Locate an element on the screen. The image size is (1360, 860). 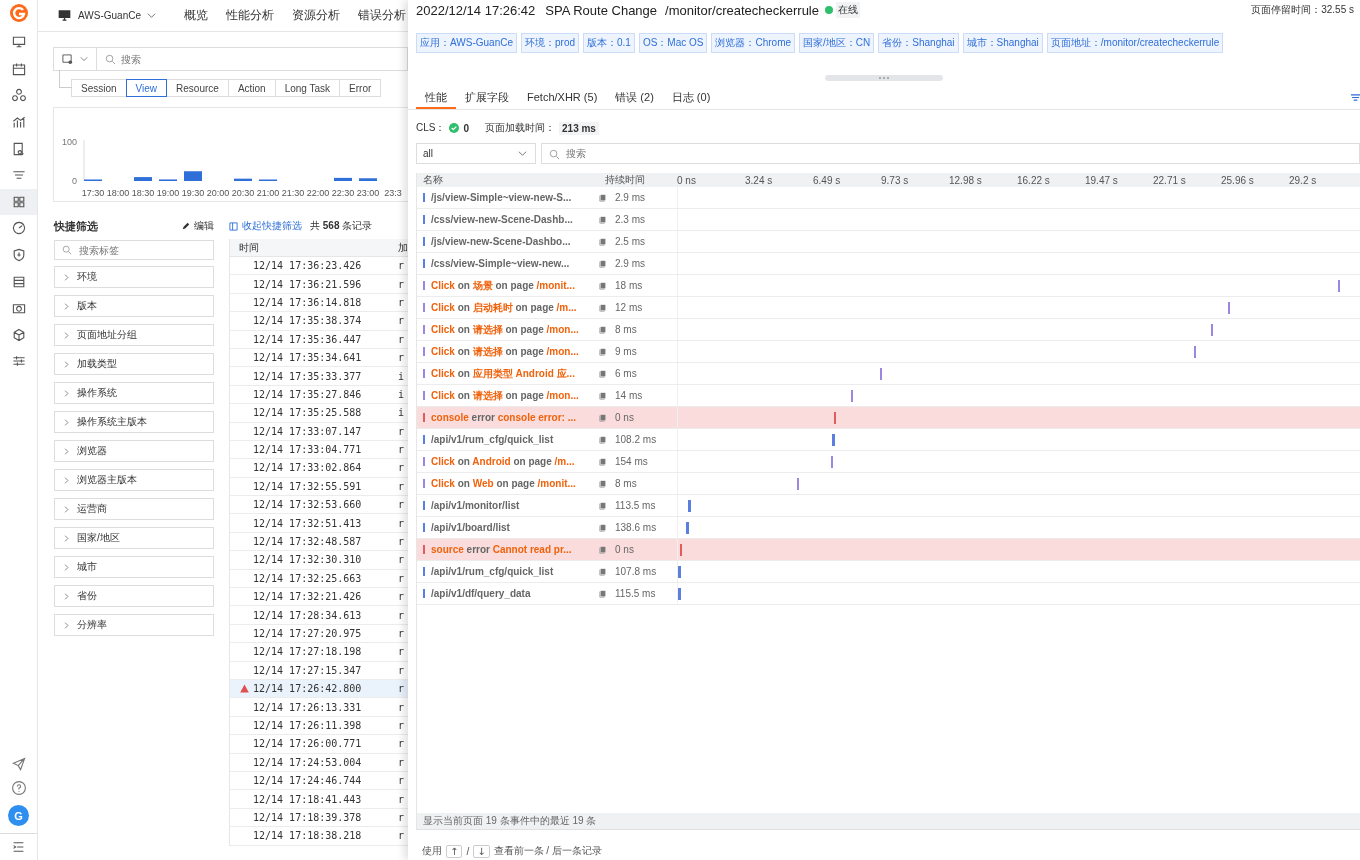
source-selector is located at coordinates (75, 59).